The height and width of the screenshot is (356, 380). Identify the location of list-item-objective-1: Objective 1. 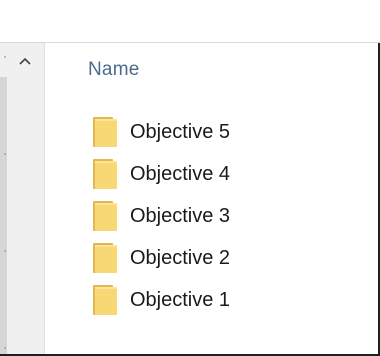
(161, 300).